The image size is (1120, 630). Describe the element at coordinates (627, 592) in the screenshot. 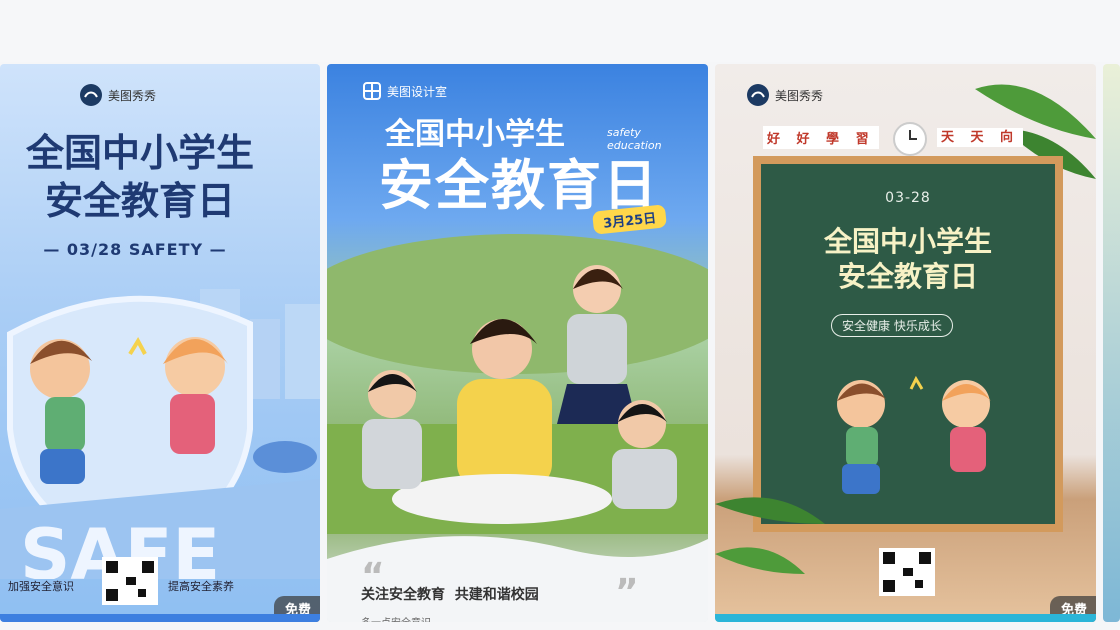

I see `quote-close-icon: ”` at that location.